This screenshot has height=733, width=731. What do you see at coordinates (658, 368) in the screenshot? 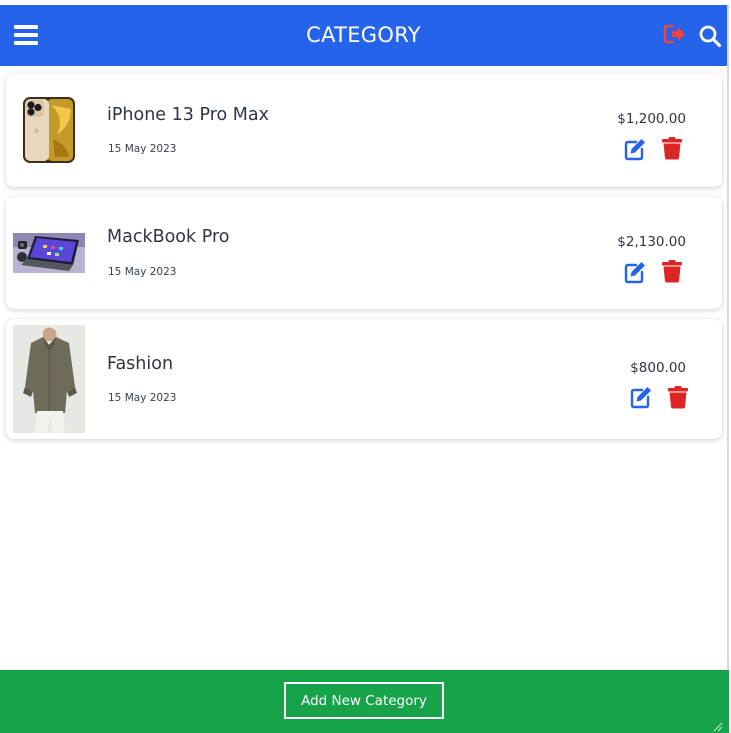
I see `item-price: $800.00` at bounding box center [658, 368].